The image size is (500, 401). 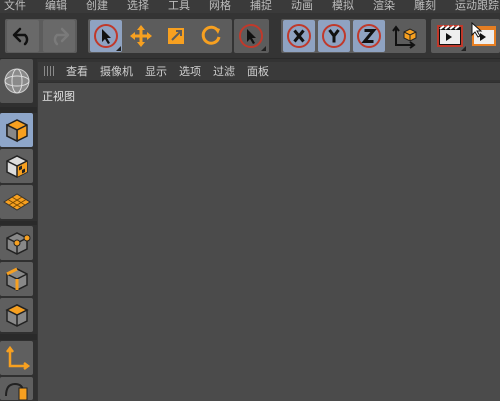 I want to click on selection-tool-group, so click(x=251, y=36).